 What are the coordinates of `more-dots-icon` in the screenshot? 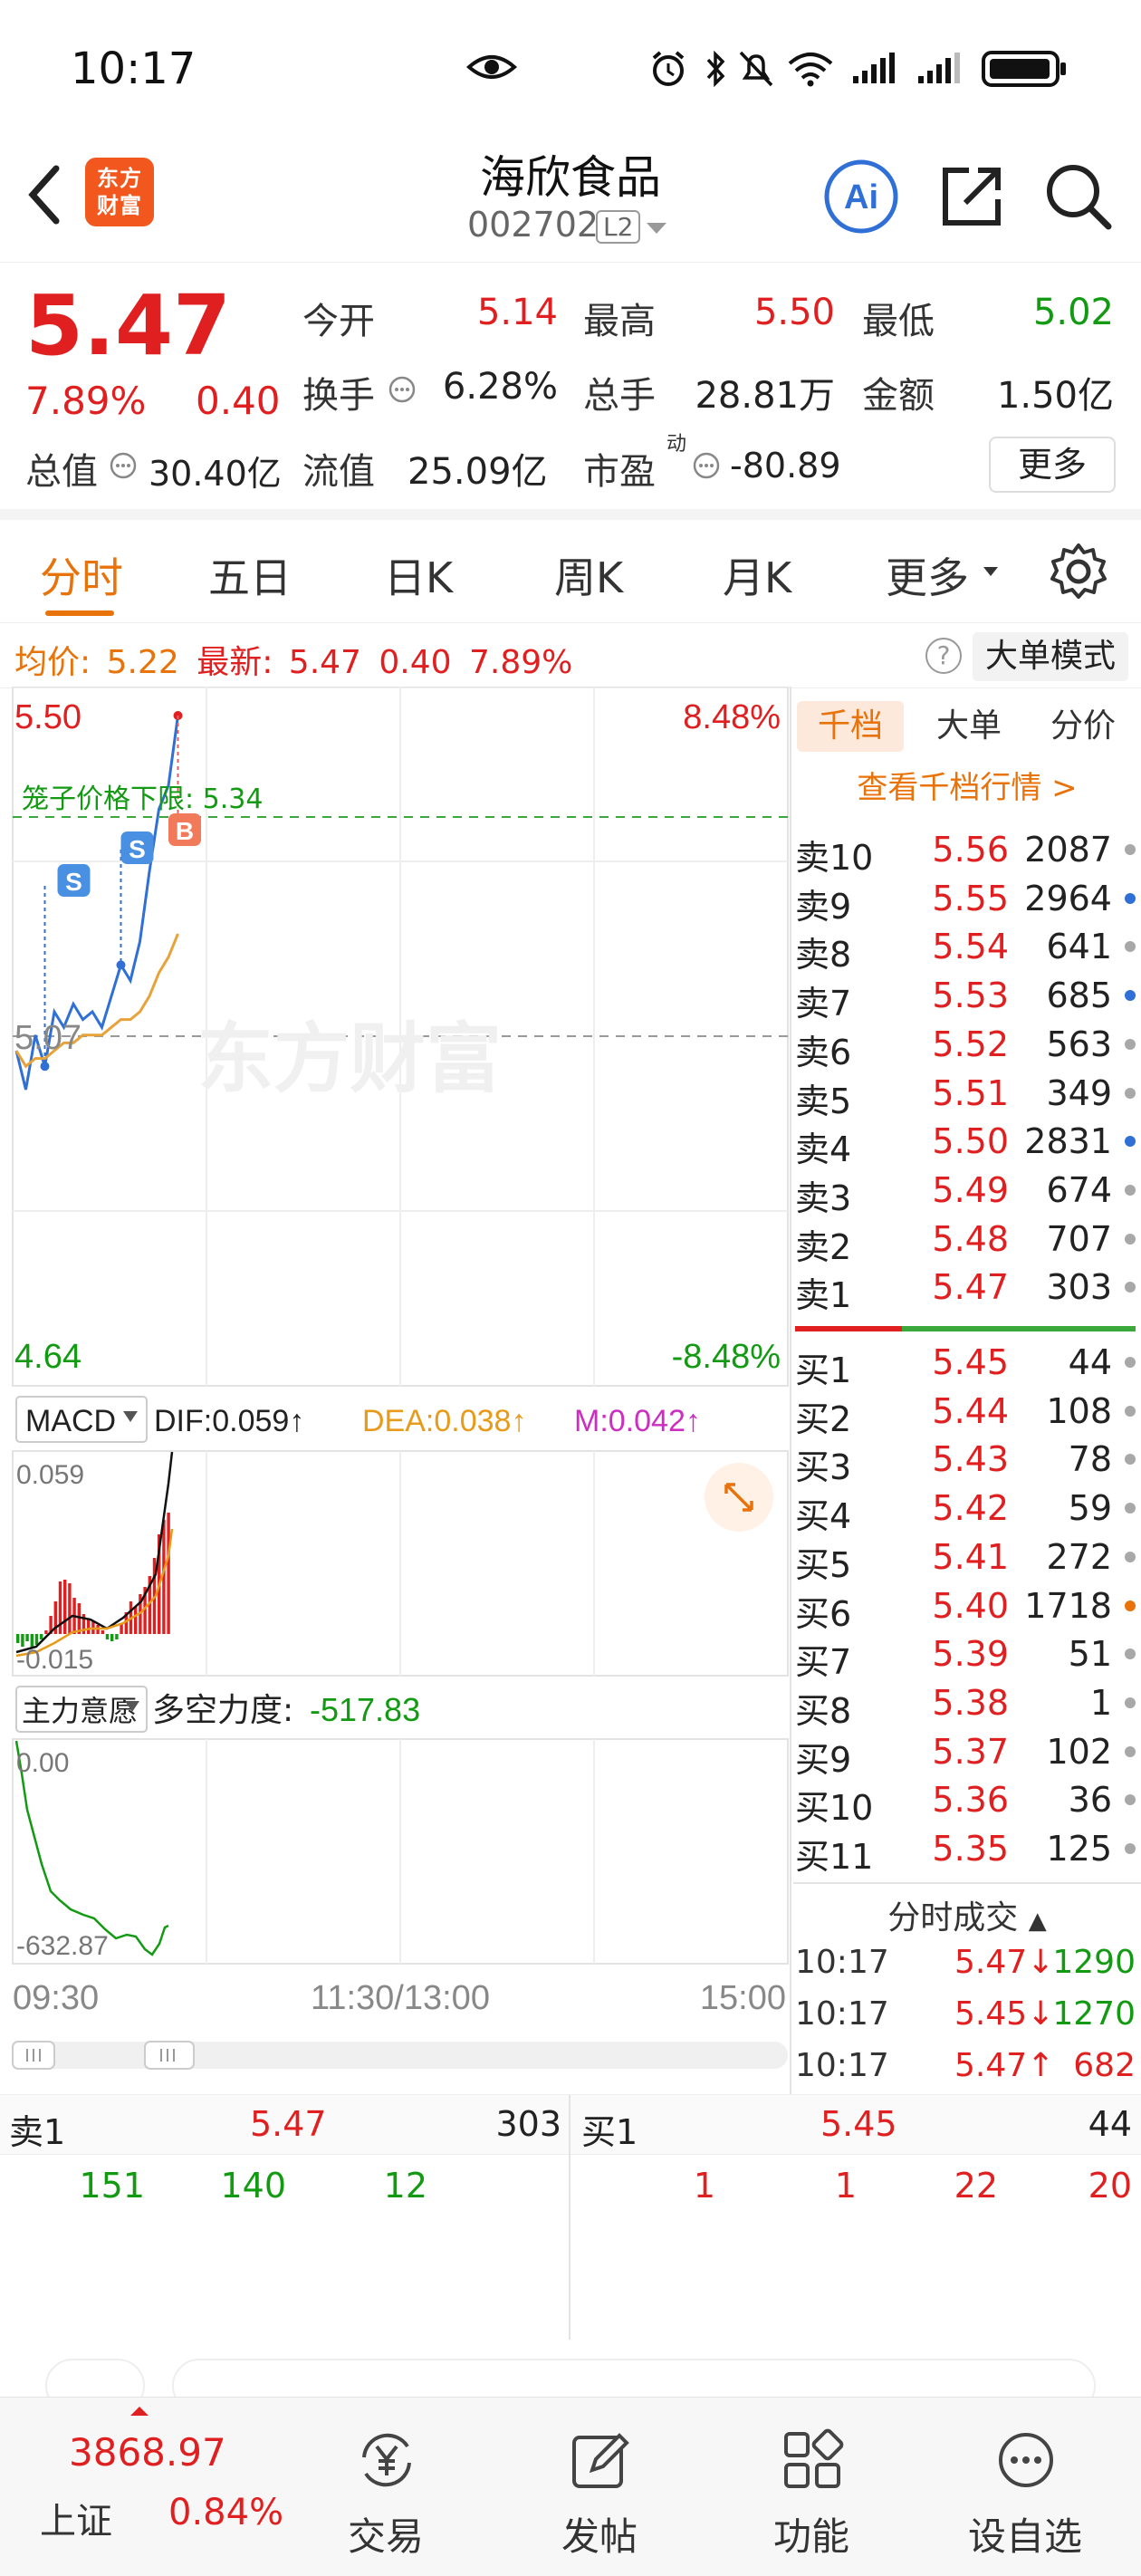 It's located at (1026, 2460).